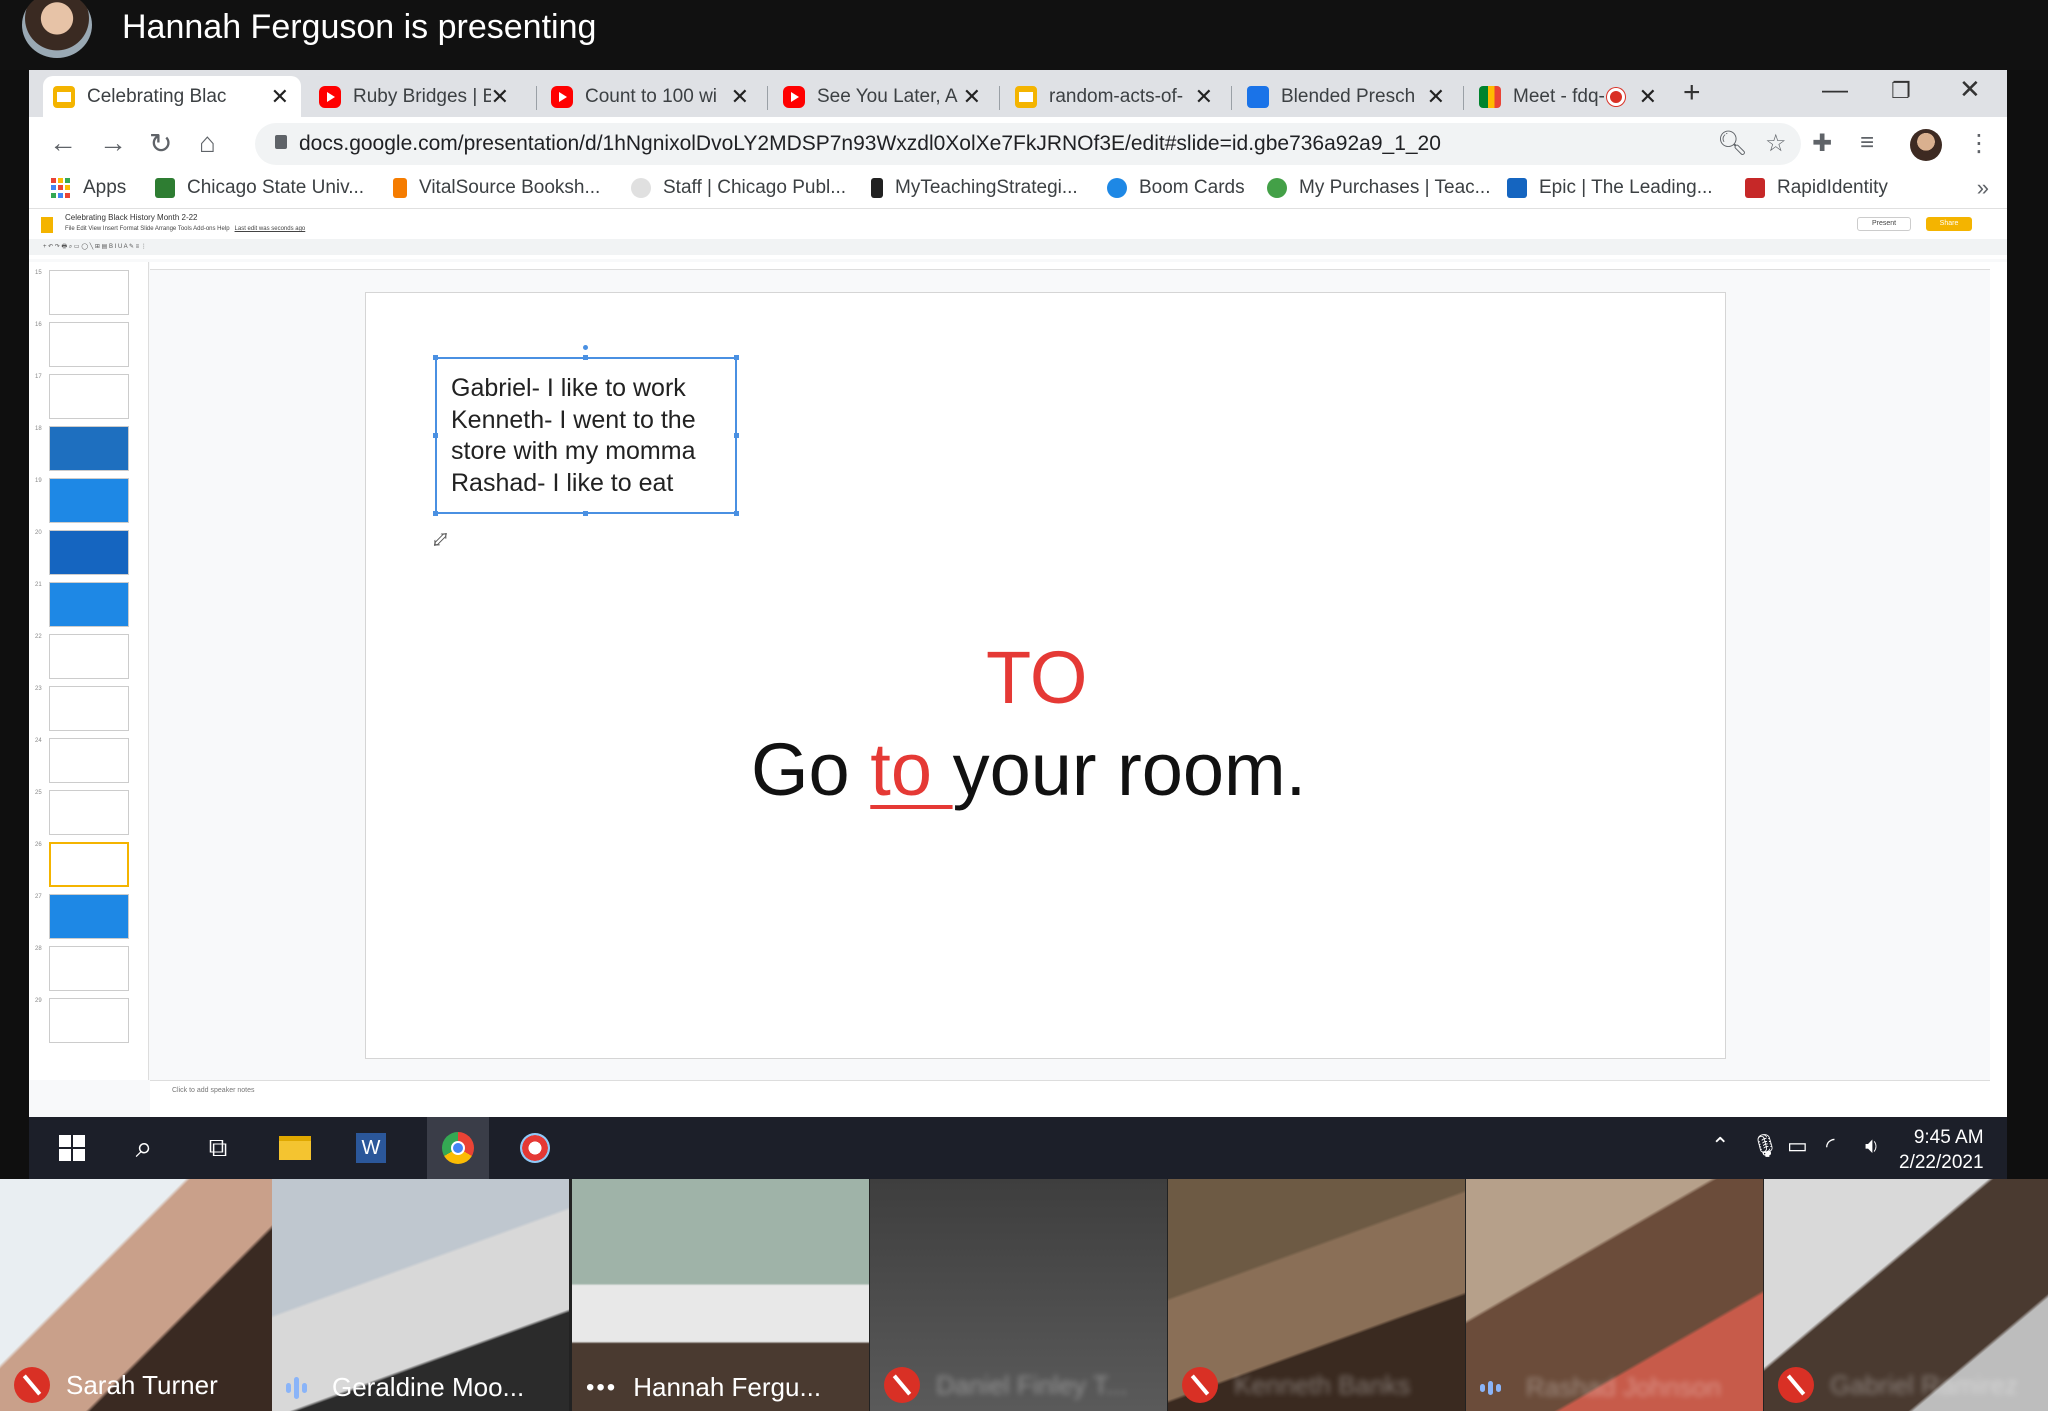 The image size is (2048, 1411). Describe the element at coordinates (585, 347) in the screenshot. I see `rotate-handle` at that location.